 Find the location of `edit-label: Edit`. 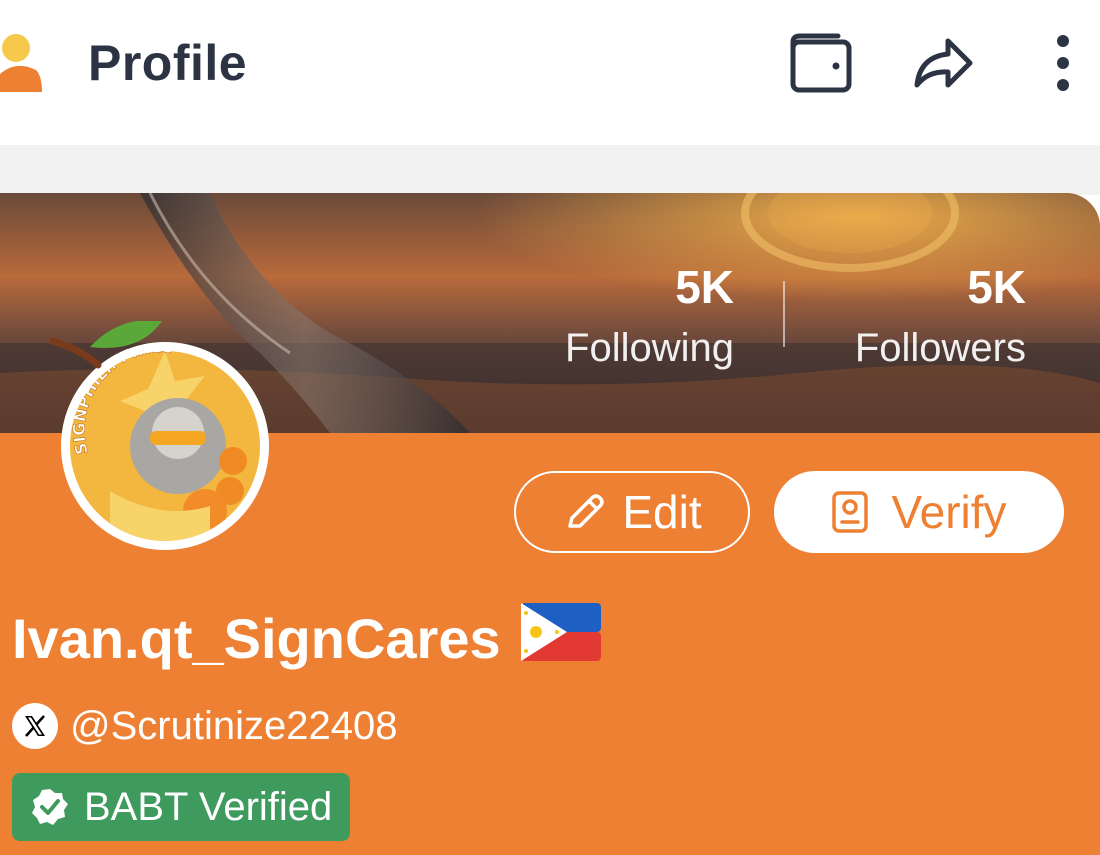

edit-label: Edit is located at coordinates (662, 512).